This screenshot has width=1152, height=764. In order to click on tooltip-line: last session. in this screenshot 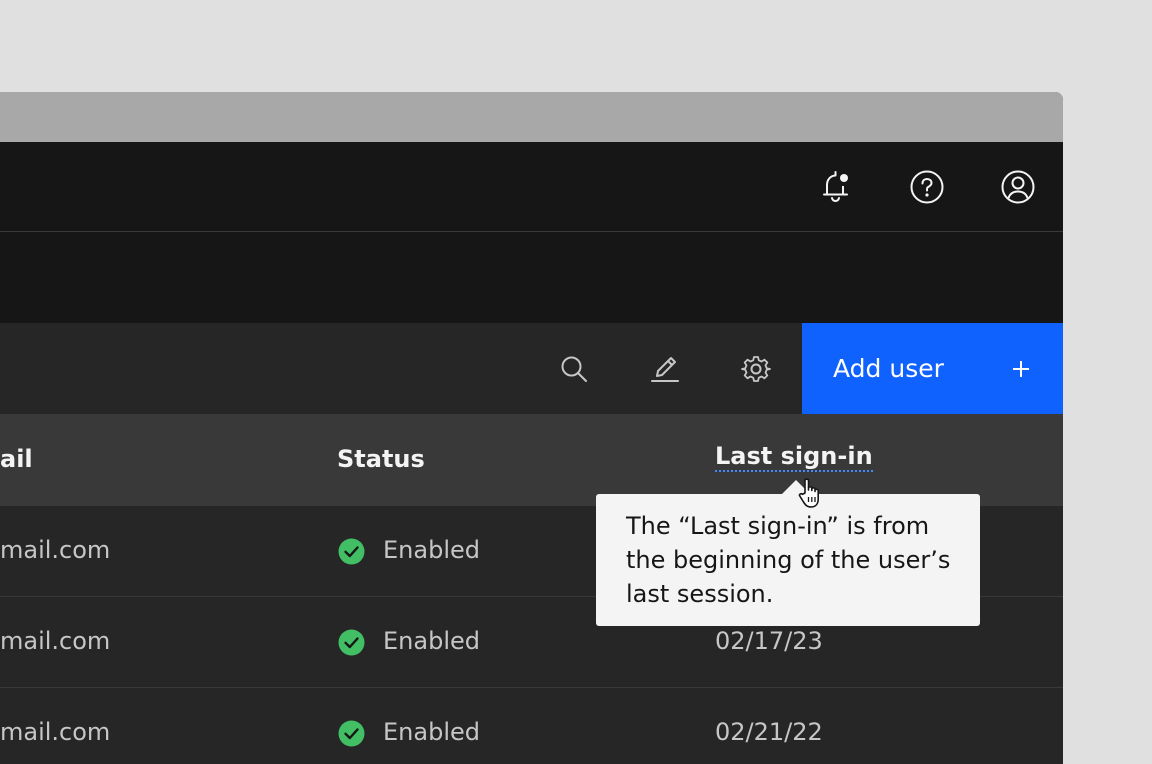, I will do `click(700, 594)`.